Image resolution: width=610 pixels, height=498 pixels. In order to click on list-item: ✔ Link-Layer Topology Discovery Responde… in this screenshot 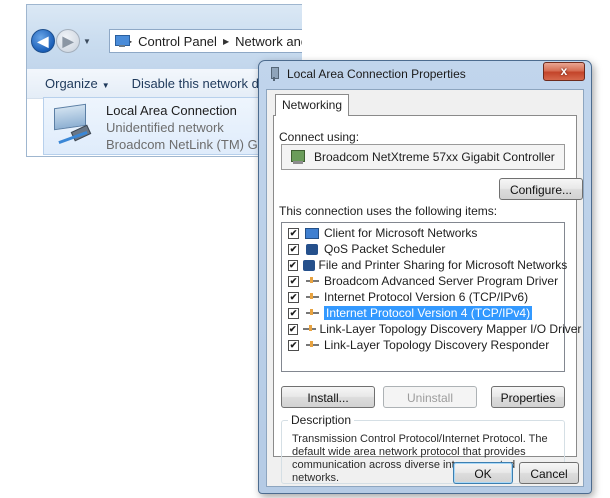, I will do `click(423, 345)`.